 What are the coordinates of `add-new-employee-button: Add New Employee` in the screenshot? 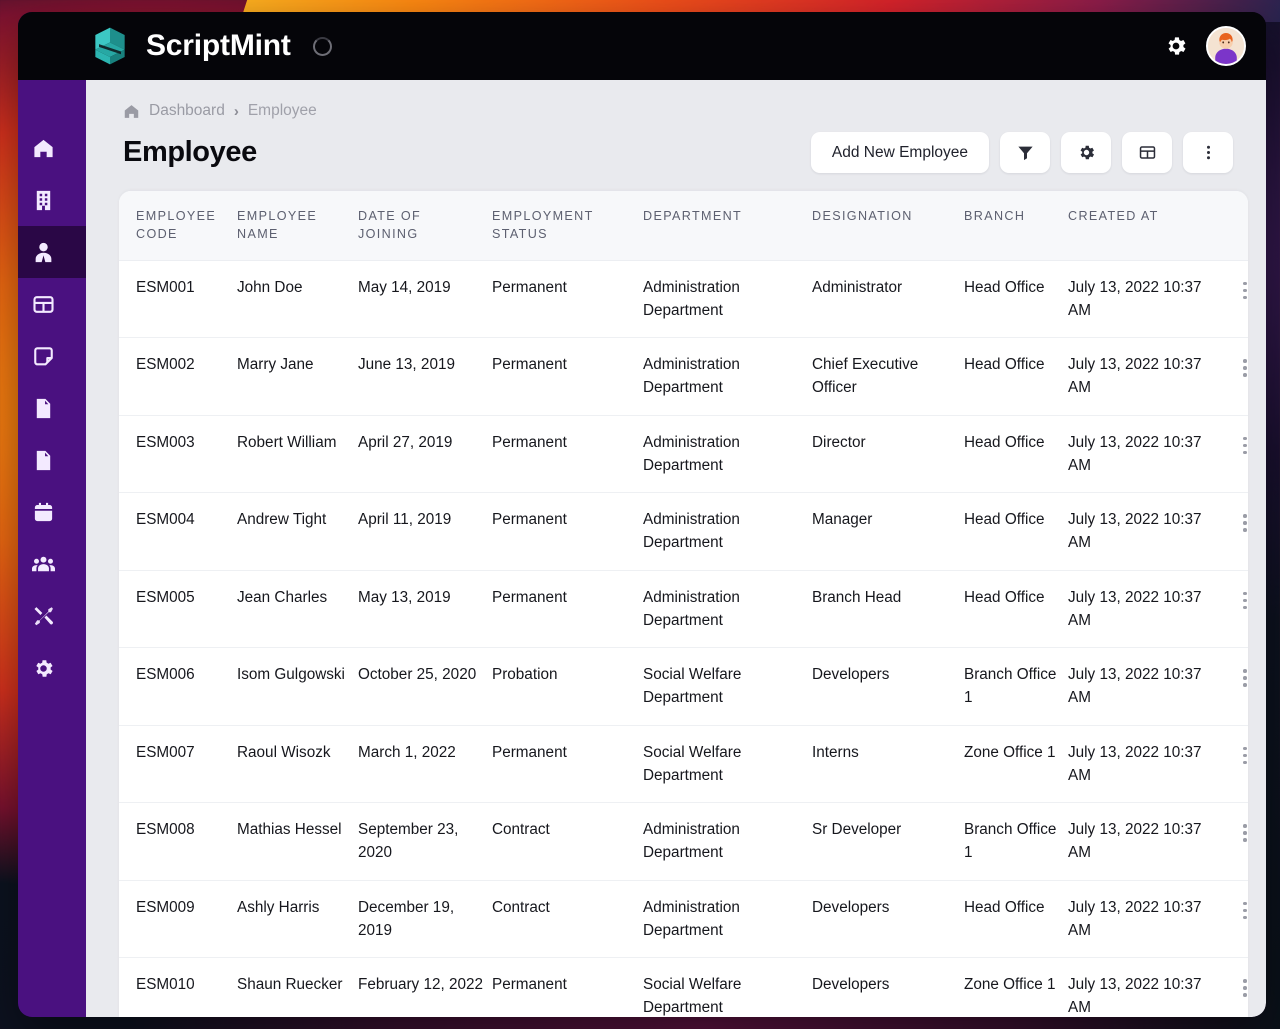 It's located at (899, 152).